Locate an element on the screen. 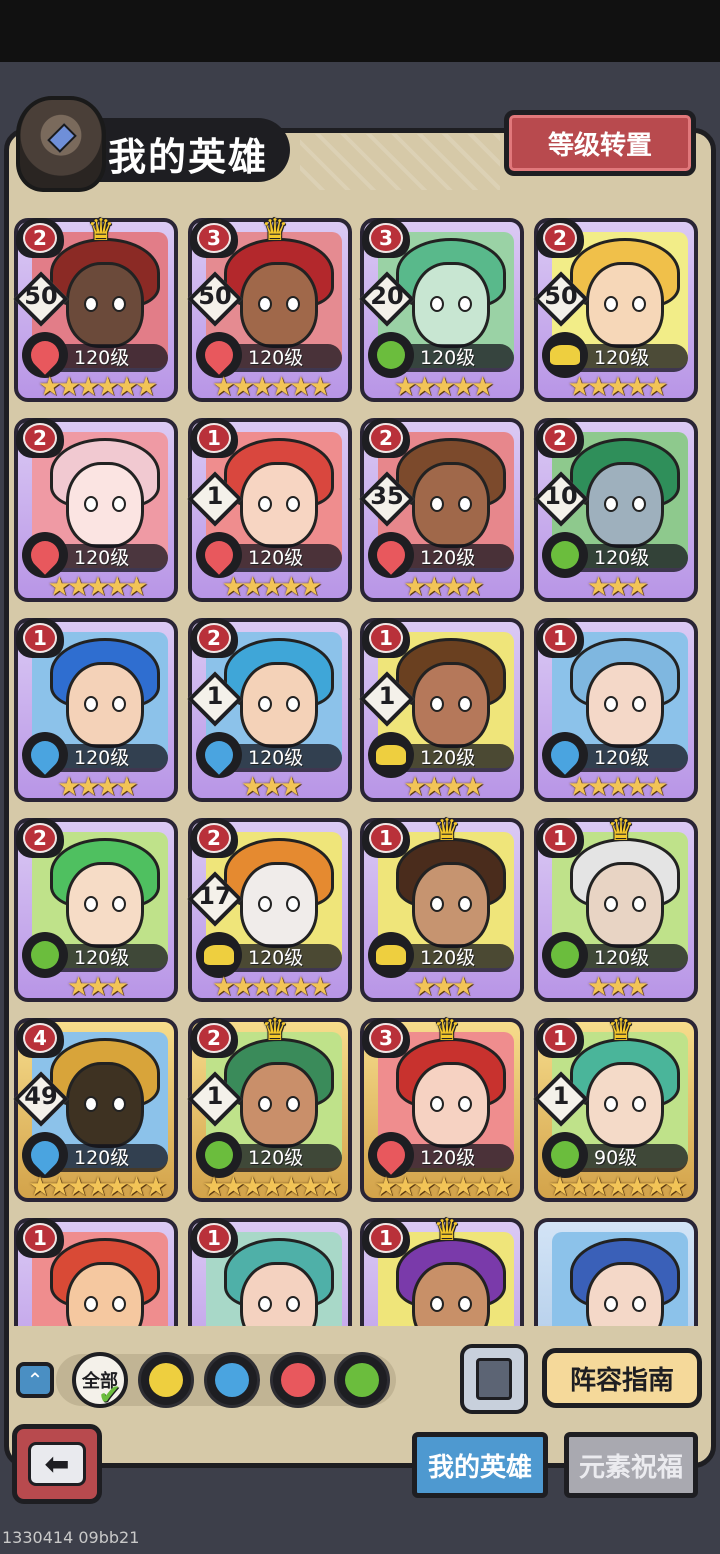  rank-badge: 3 is located at coordinates (386, 238).